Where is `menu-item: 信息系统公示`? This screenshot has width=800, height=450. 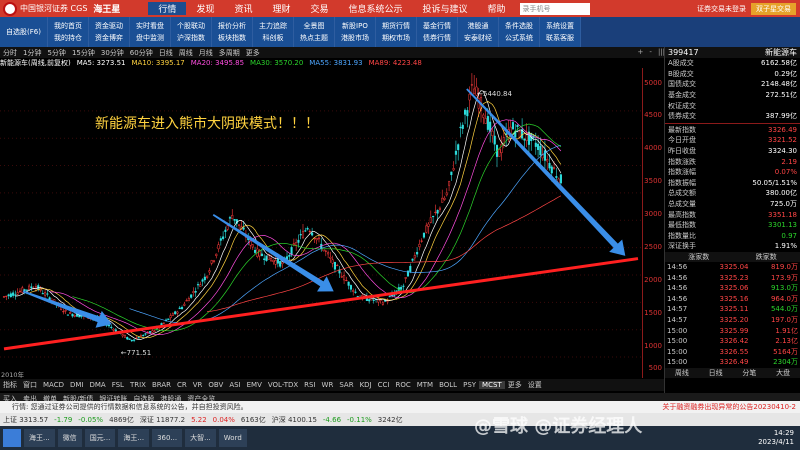
menu-item: 信息系统公示 is located at coordinates (376, 8).